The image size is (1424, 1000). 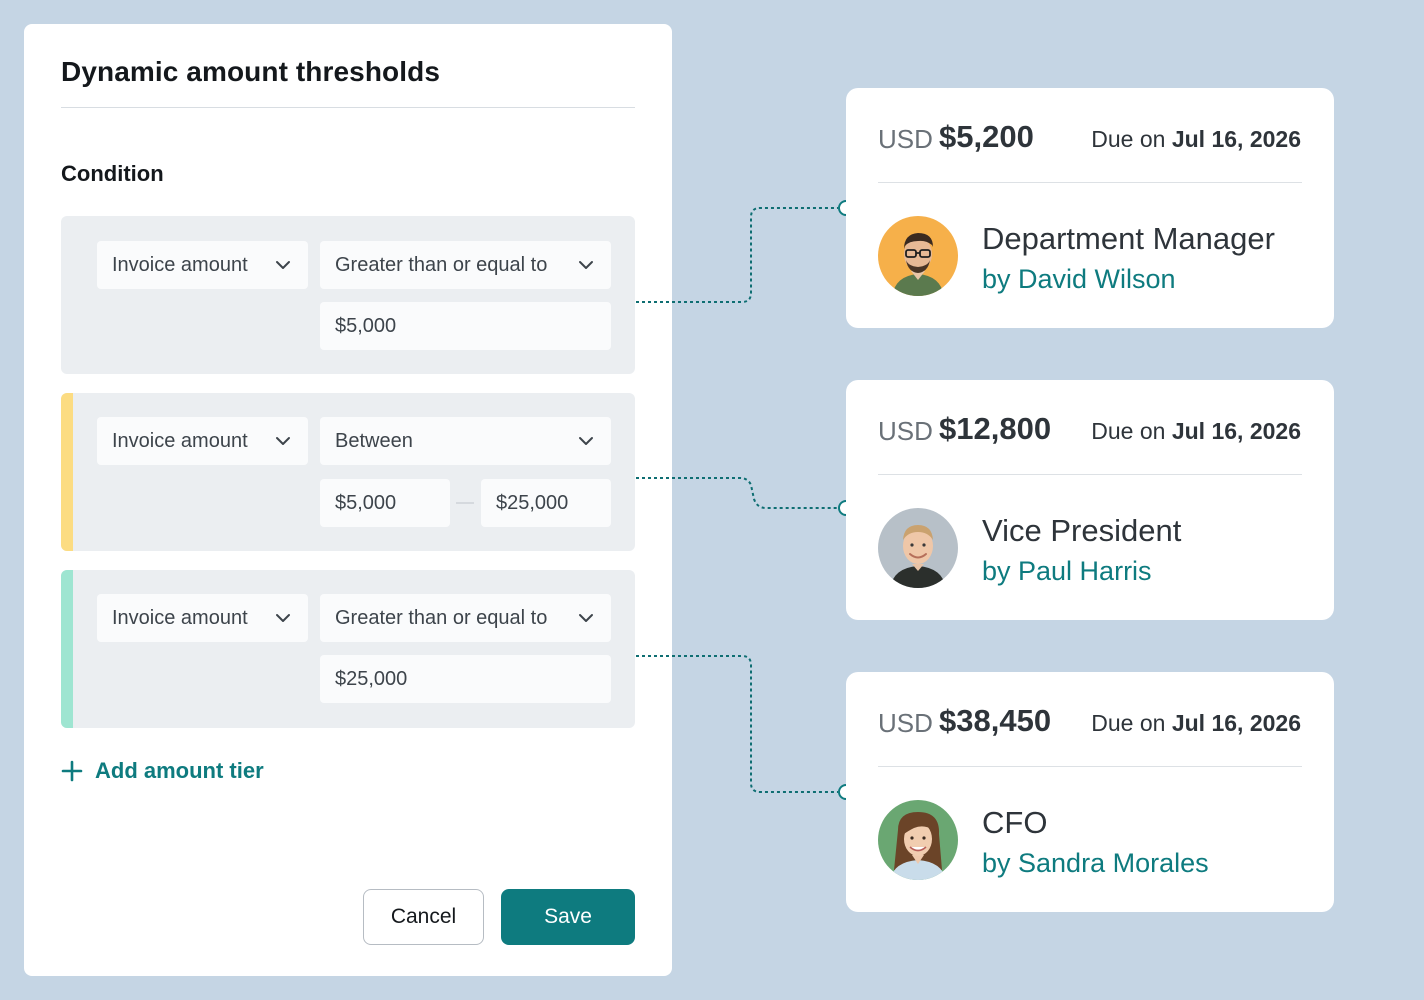 What do you see at coordinates (995, 428) in the screenshot?
I see `card-2-amount: $12,800` at bounding box center [995, 428].